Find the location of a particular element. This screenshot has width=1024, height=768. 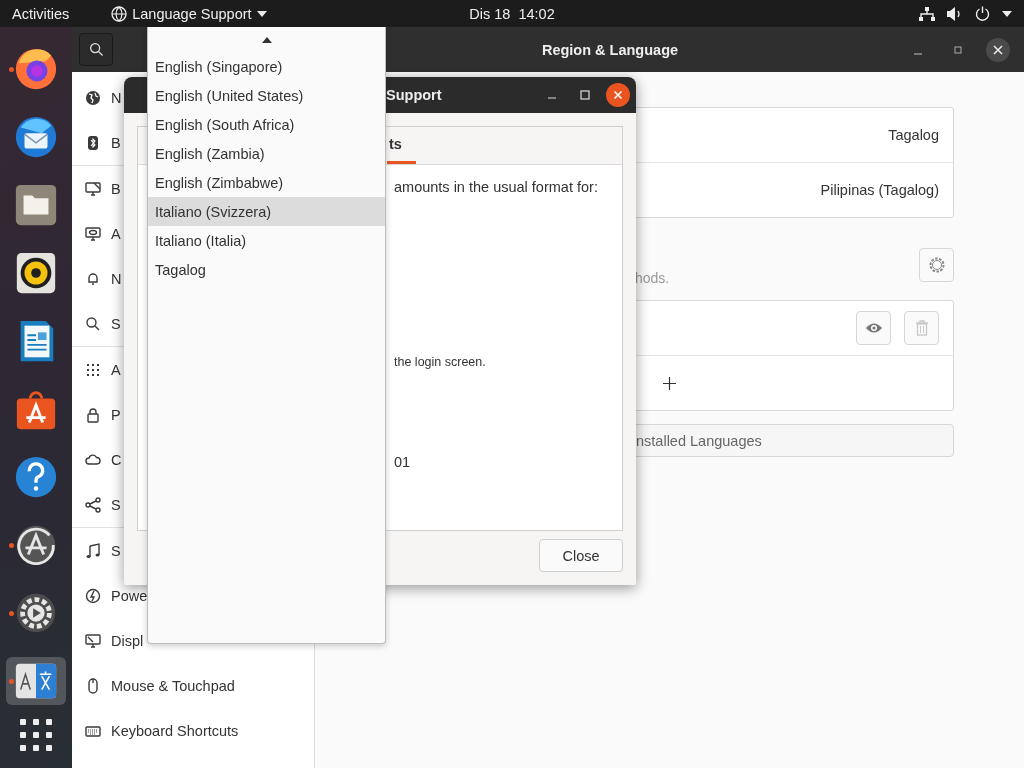

sidebar-label: C is located at coordinates (116, 459).